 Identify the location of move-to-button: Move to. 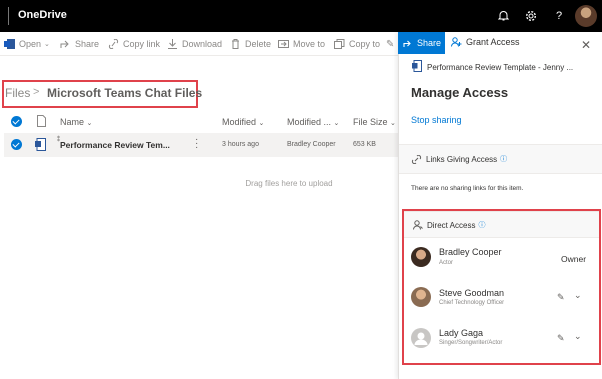
(301, 44).